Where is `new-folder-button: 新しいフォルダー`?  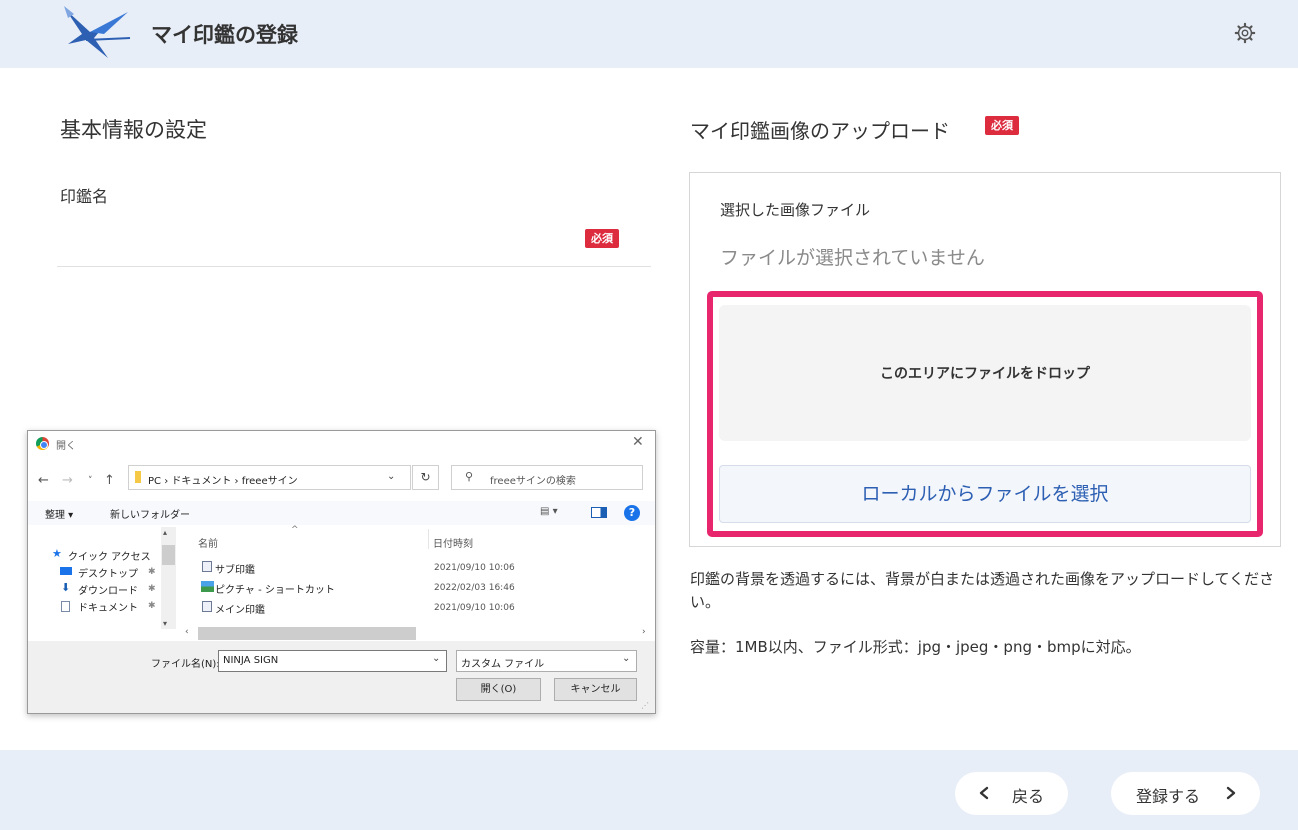
new-folder-button: 新しいフォルダー is located at coordinates (150, 513).